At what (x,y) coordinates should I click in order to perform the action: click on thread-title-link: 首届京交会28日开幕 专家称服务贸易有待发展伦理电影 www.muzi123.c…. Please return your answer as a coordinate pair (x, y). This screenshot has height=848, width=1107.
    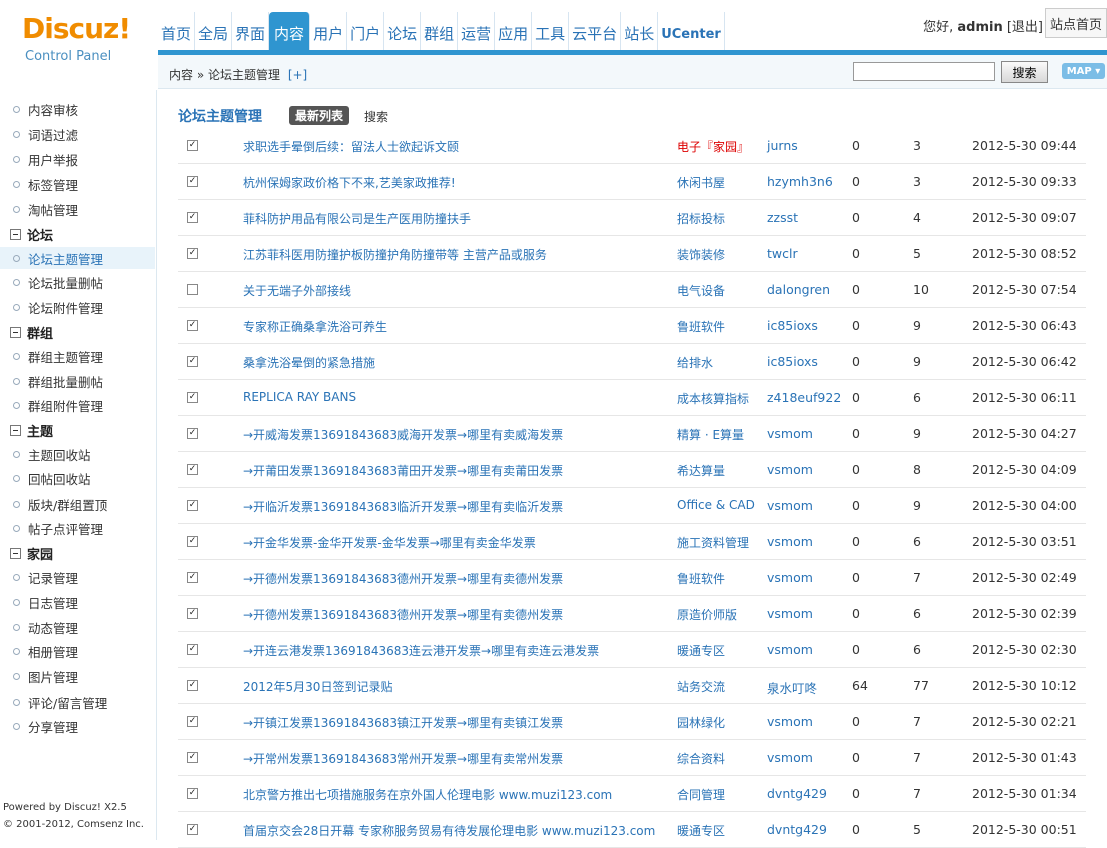
    Looking at the image, I should click on (449, 830).